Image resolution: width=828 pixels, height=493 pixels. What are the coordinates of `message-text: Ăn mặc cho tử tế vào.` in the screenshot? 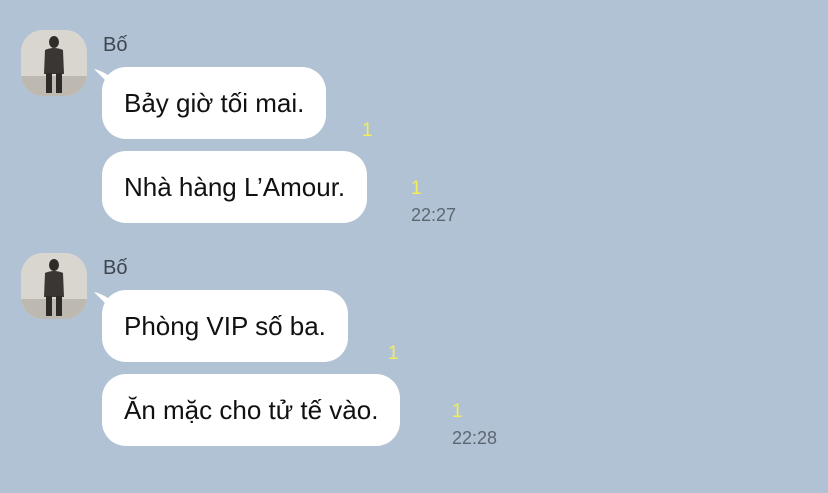 It's located at (251, 410).